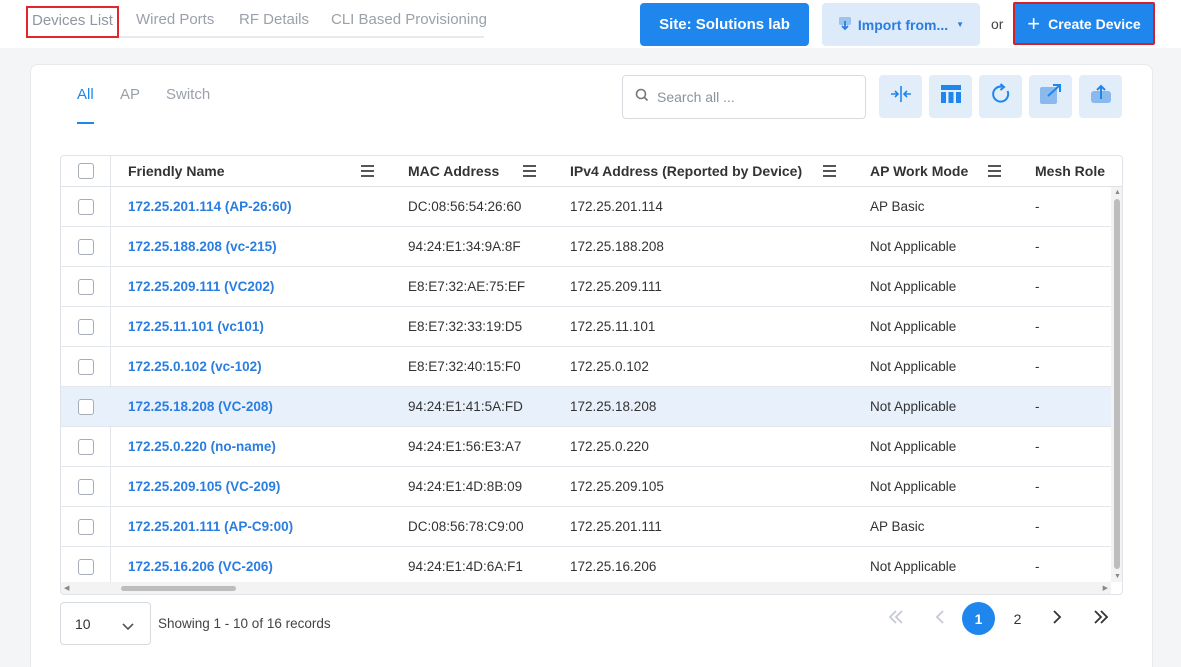 The width and height of the screenshot is (1181, 667). Describe the element at coordinates (1105, 588) in the screenshot. I see `scroll-right-icon: ▶` at that location.